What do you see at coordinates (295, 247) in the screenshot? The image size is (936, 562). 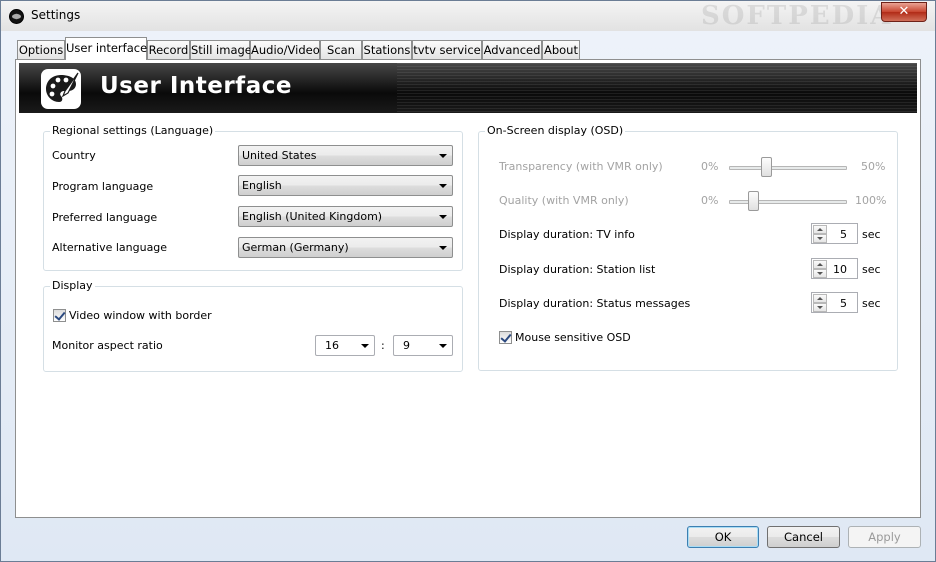 I see `alternative-language-value: German (Germany)` at bounding box center [295, 247].